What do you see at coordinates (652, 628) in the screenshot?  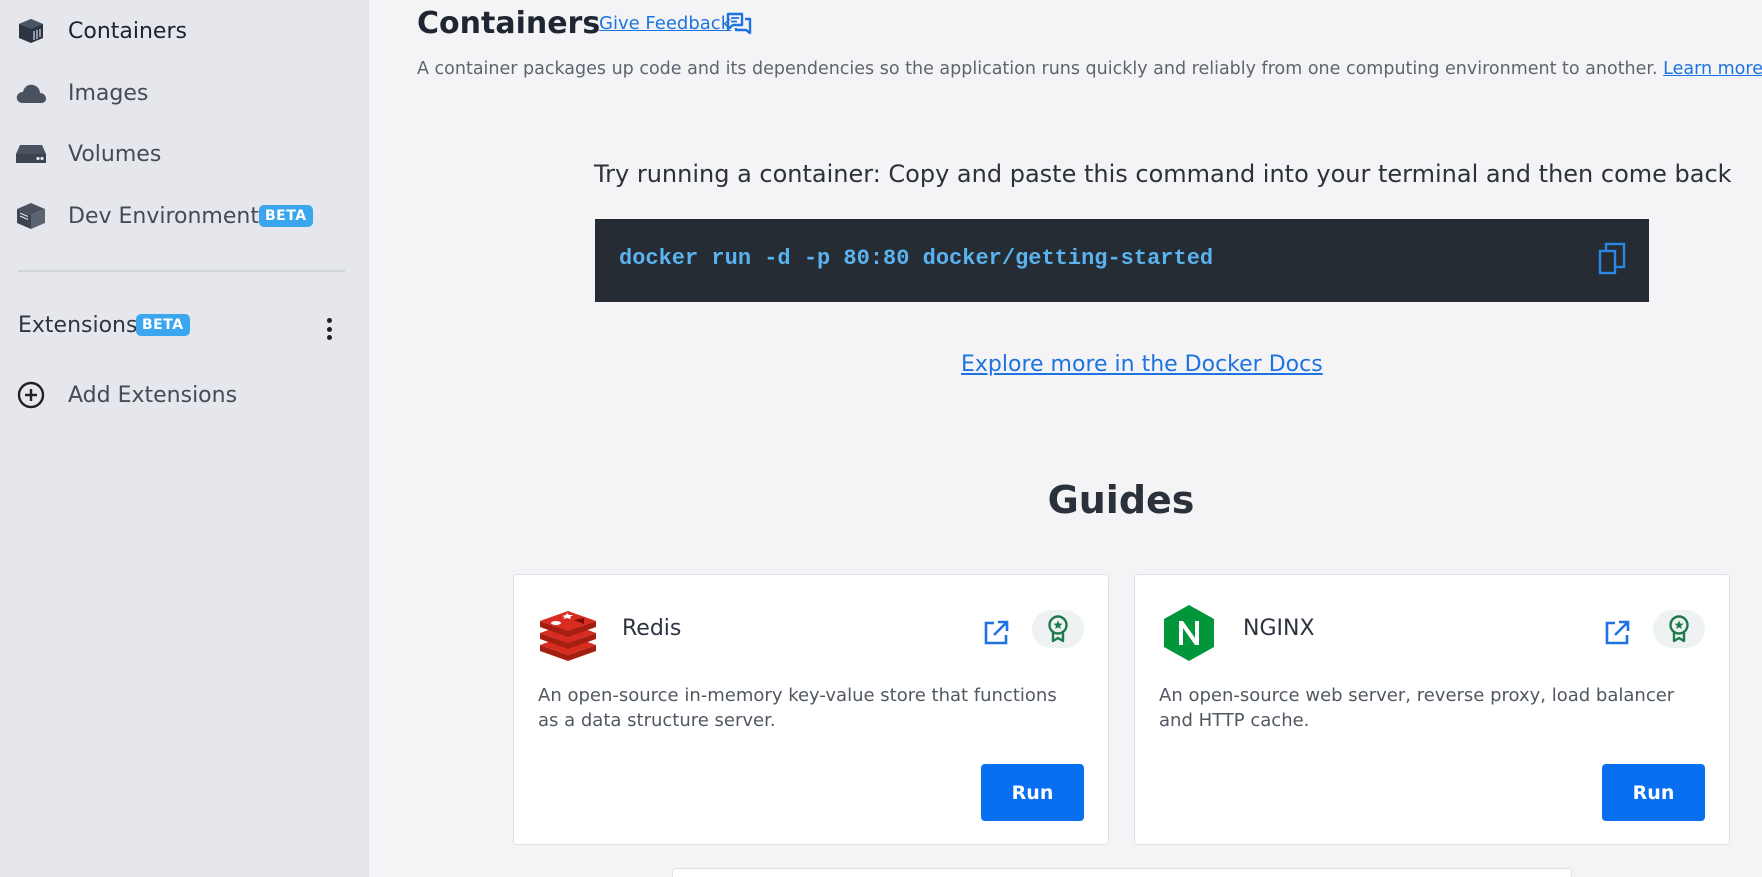 I see `guide-name: Redis` at bounding box center [652, 628].